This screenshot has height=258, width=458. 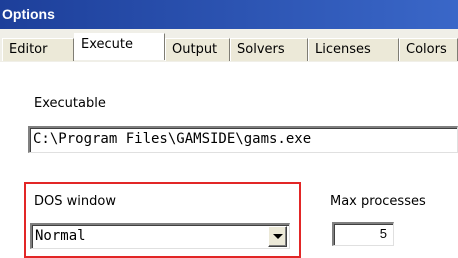 What do you see at coordinates (197, 49) in the screenshot?
I see `tab-output: Output` at bounding box center [197, 49].